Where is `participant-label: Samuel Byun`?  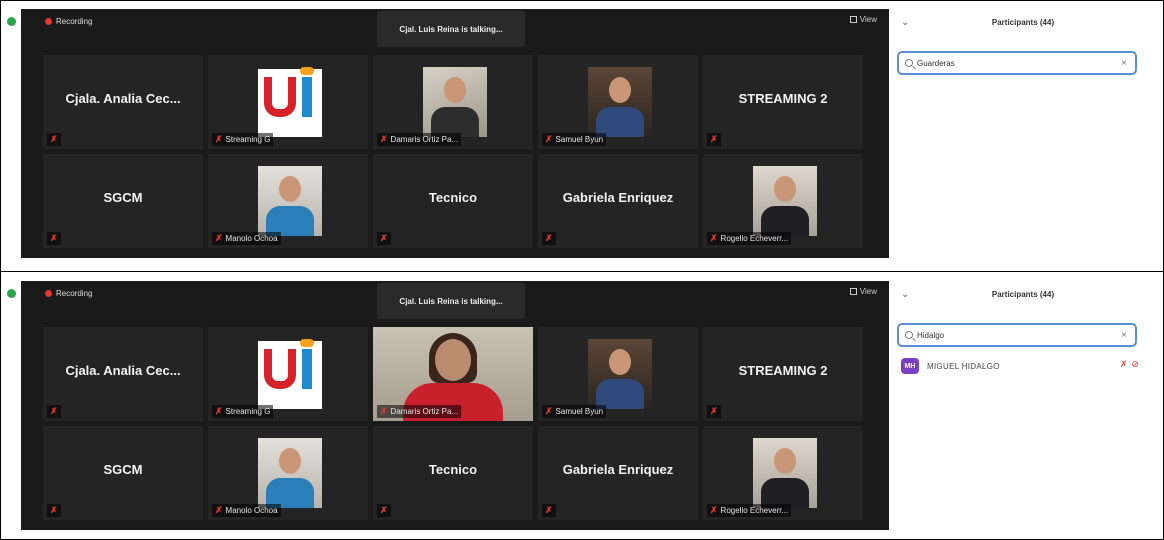 participant-label: Samuel Byun is located at coordinates (579, 139).